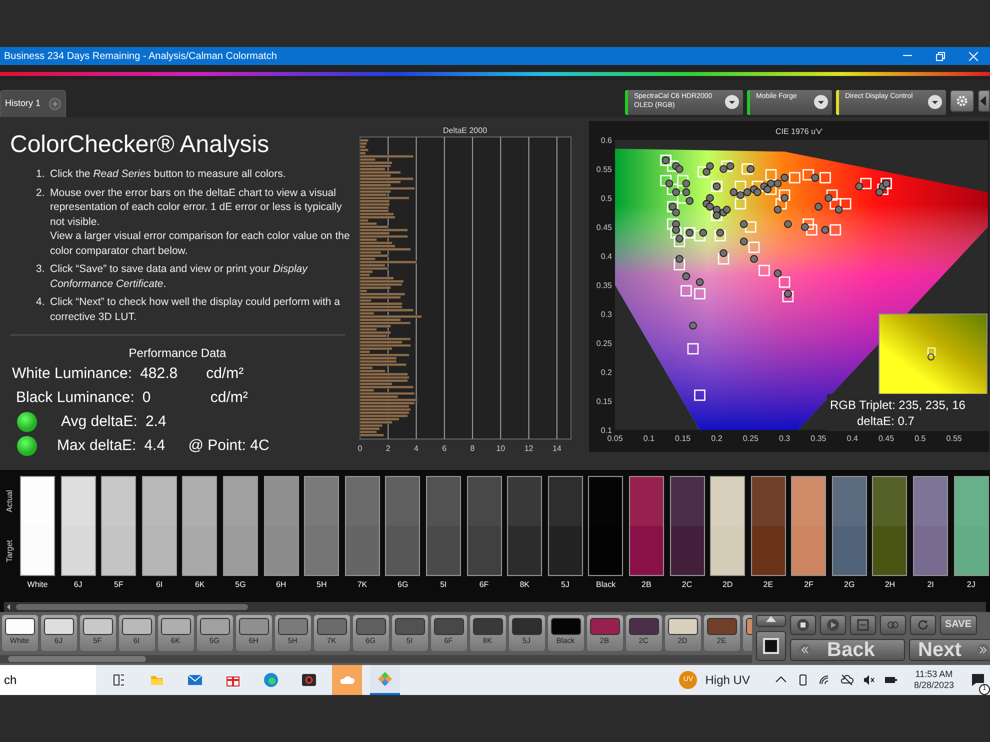  What do you see at coordinates (465, 130) in the screenshot?
I see `chart-title: DeltaE 2000` at bounding box center [465, 130].